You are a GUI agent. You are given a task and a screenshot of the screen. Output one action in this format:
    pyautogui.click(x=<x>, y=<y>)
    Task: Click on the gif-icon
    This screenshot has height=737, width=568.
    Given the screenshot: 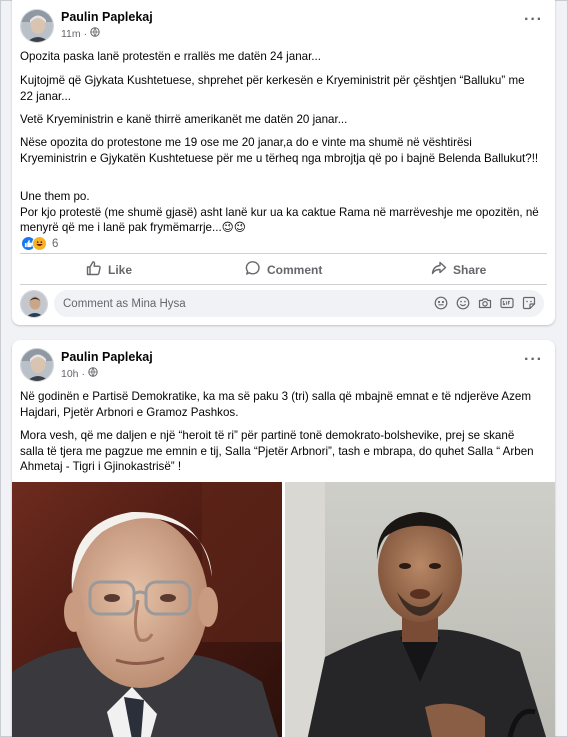 What is the action you would take?
    pyautogui.click(x=507, y=304)
    